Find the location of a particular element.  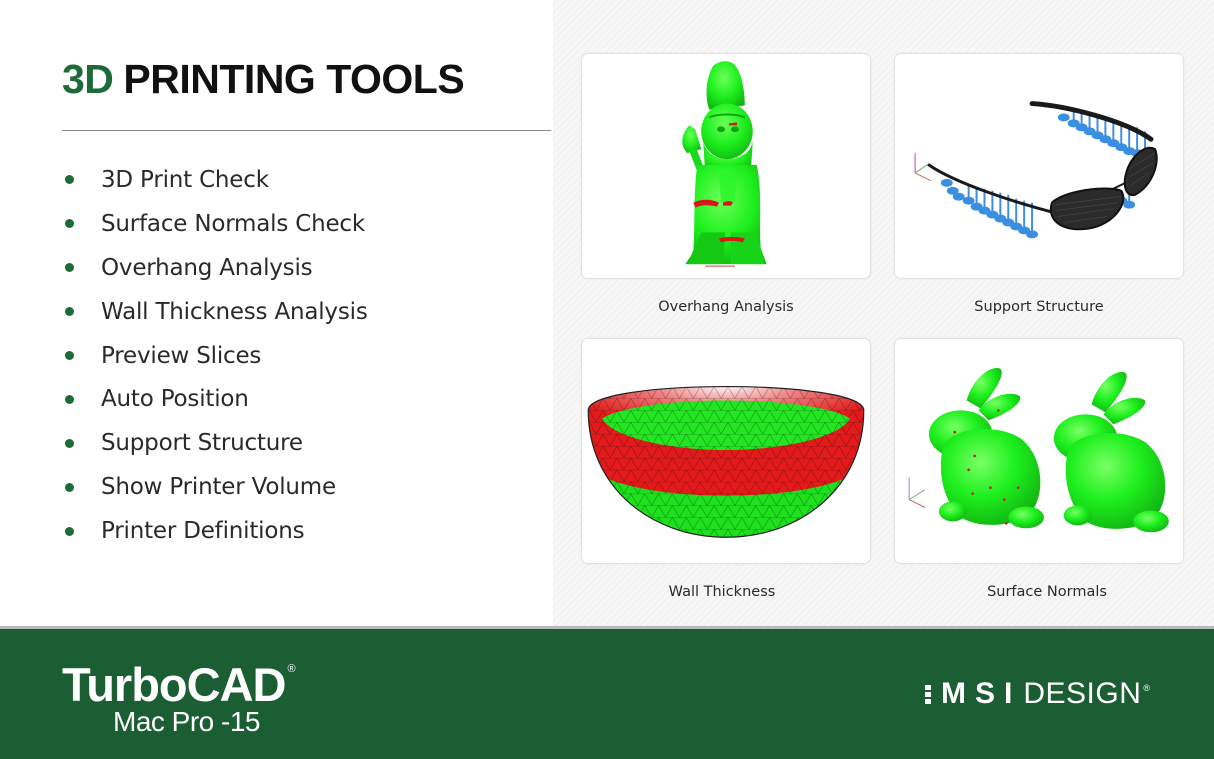

list-item: Support Structure is located at coordinates (215, 443).